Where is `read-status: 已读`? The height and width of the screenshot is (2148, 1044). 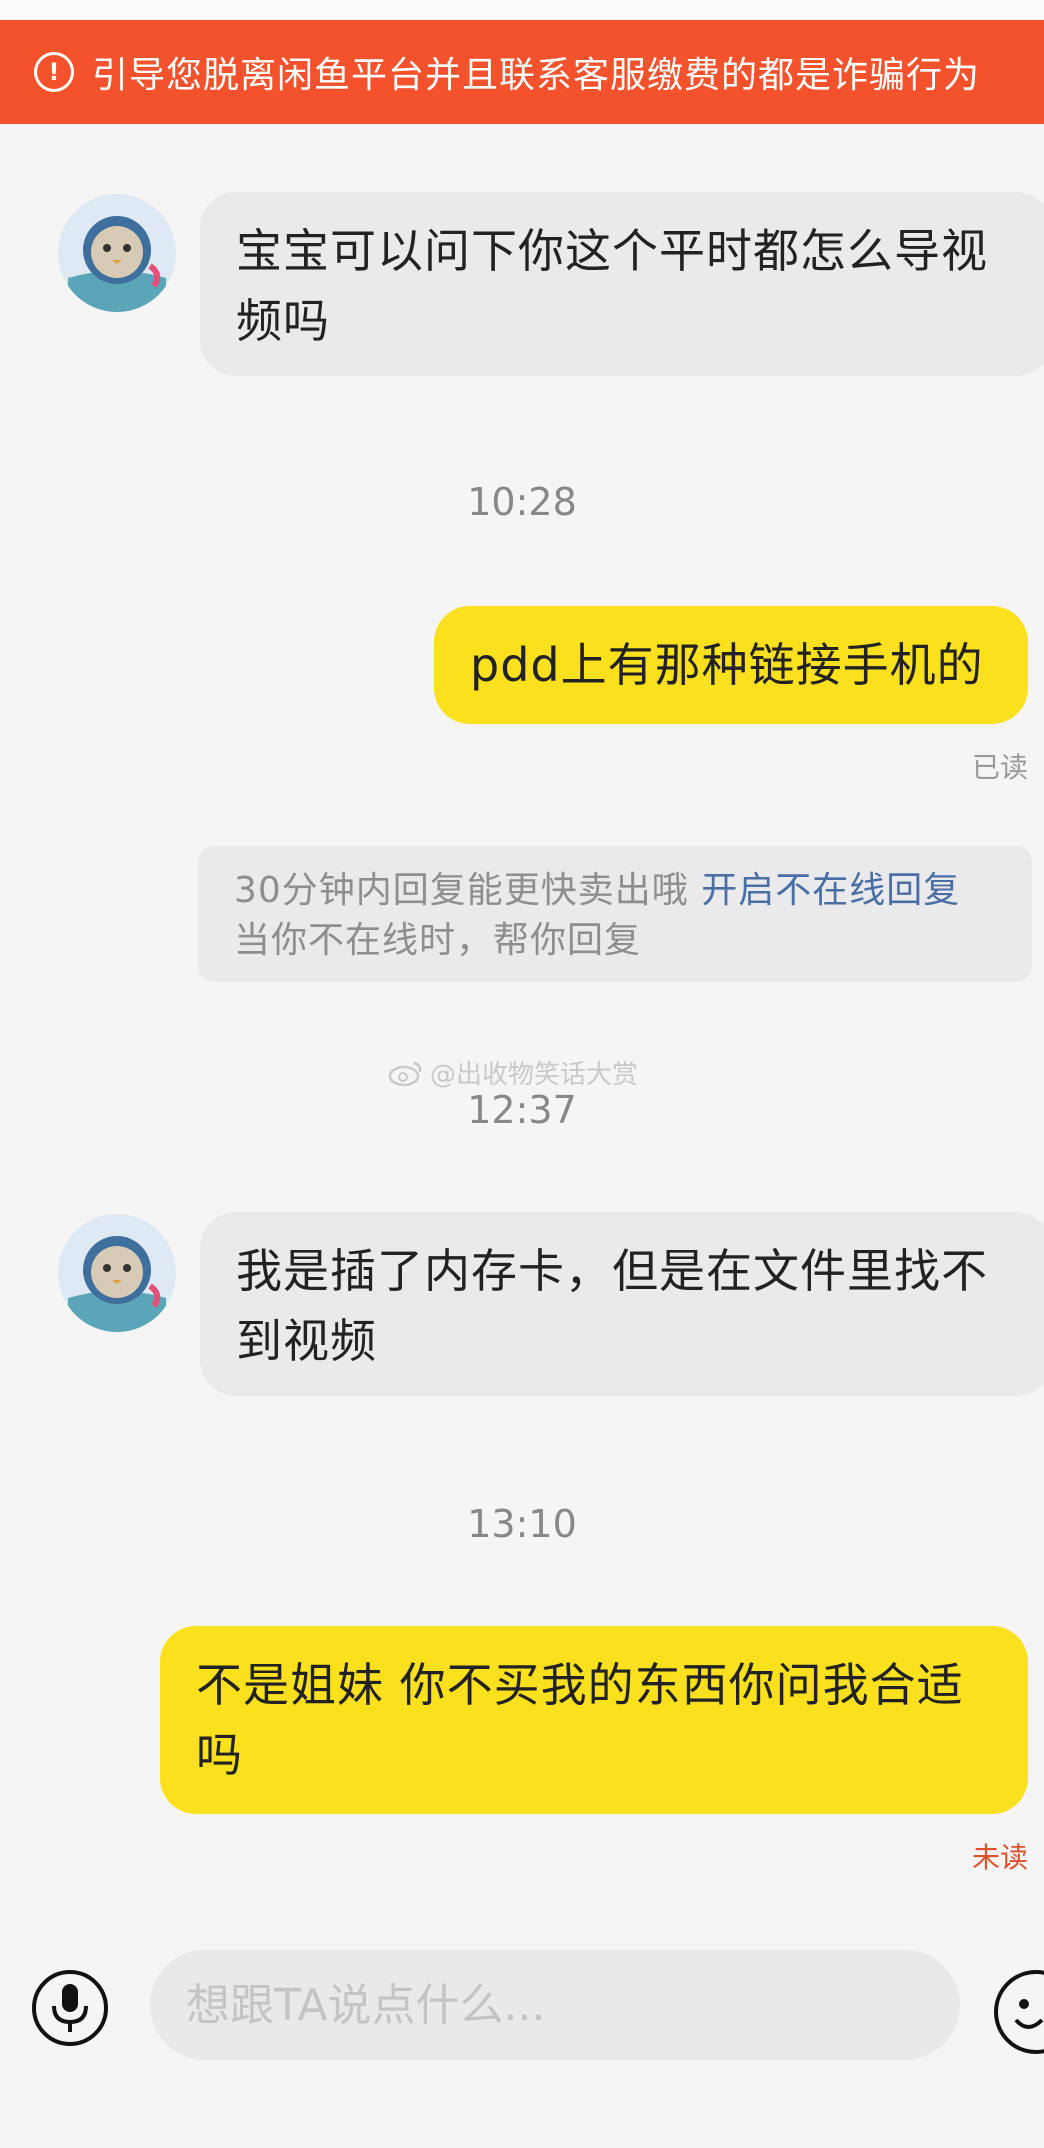
read-status: 已读 is located at coordinates (999, 767).